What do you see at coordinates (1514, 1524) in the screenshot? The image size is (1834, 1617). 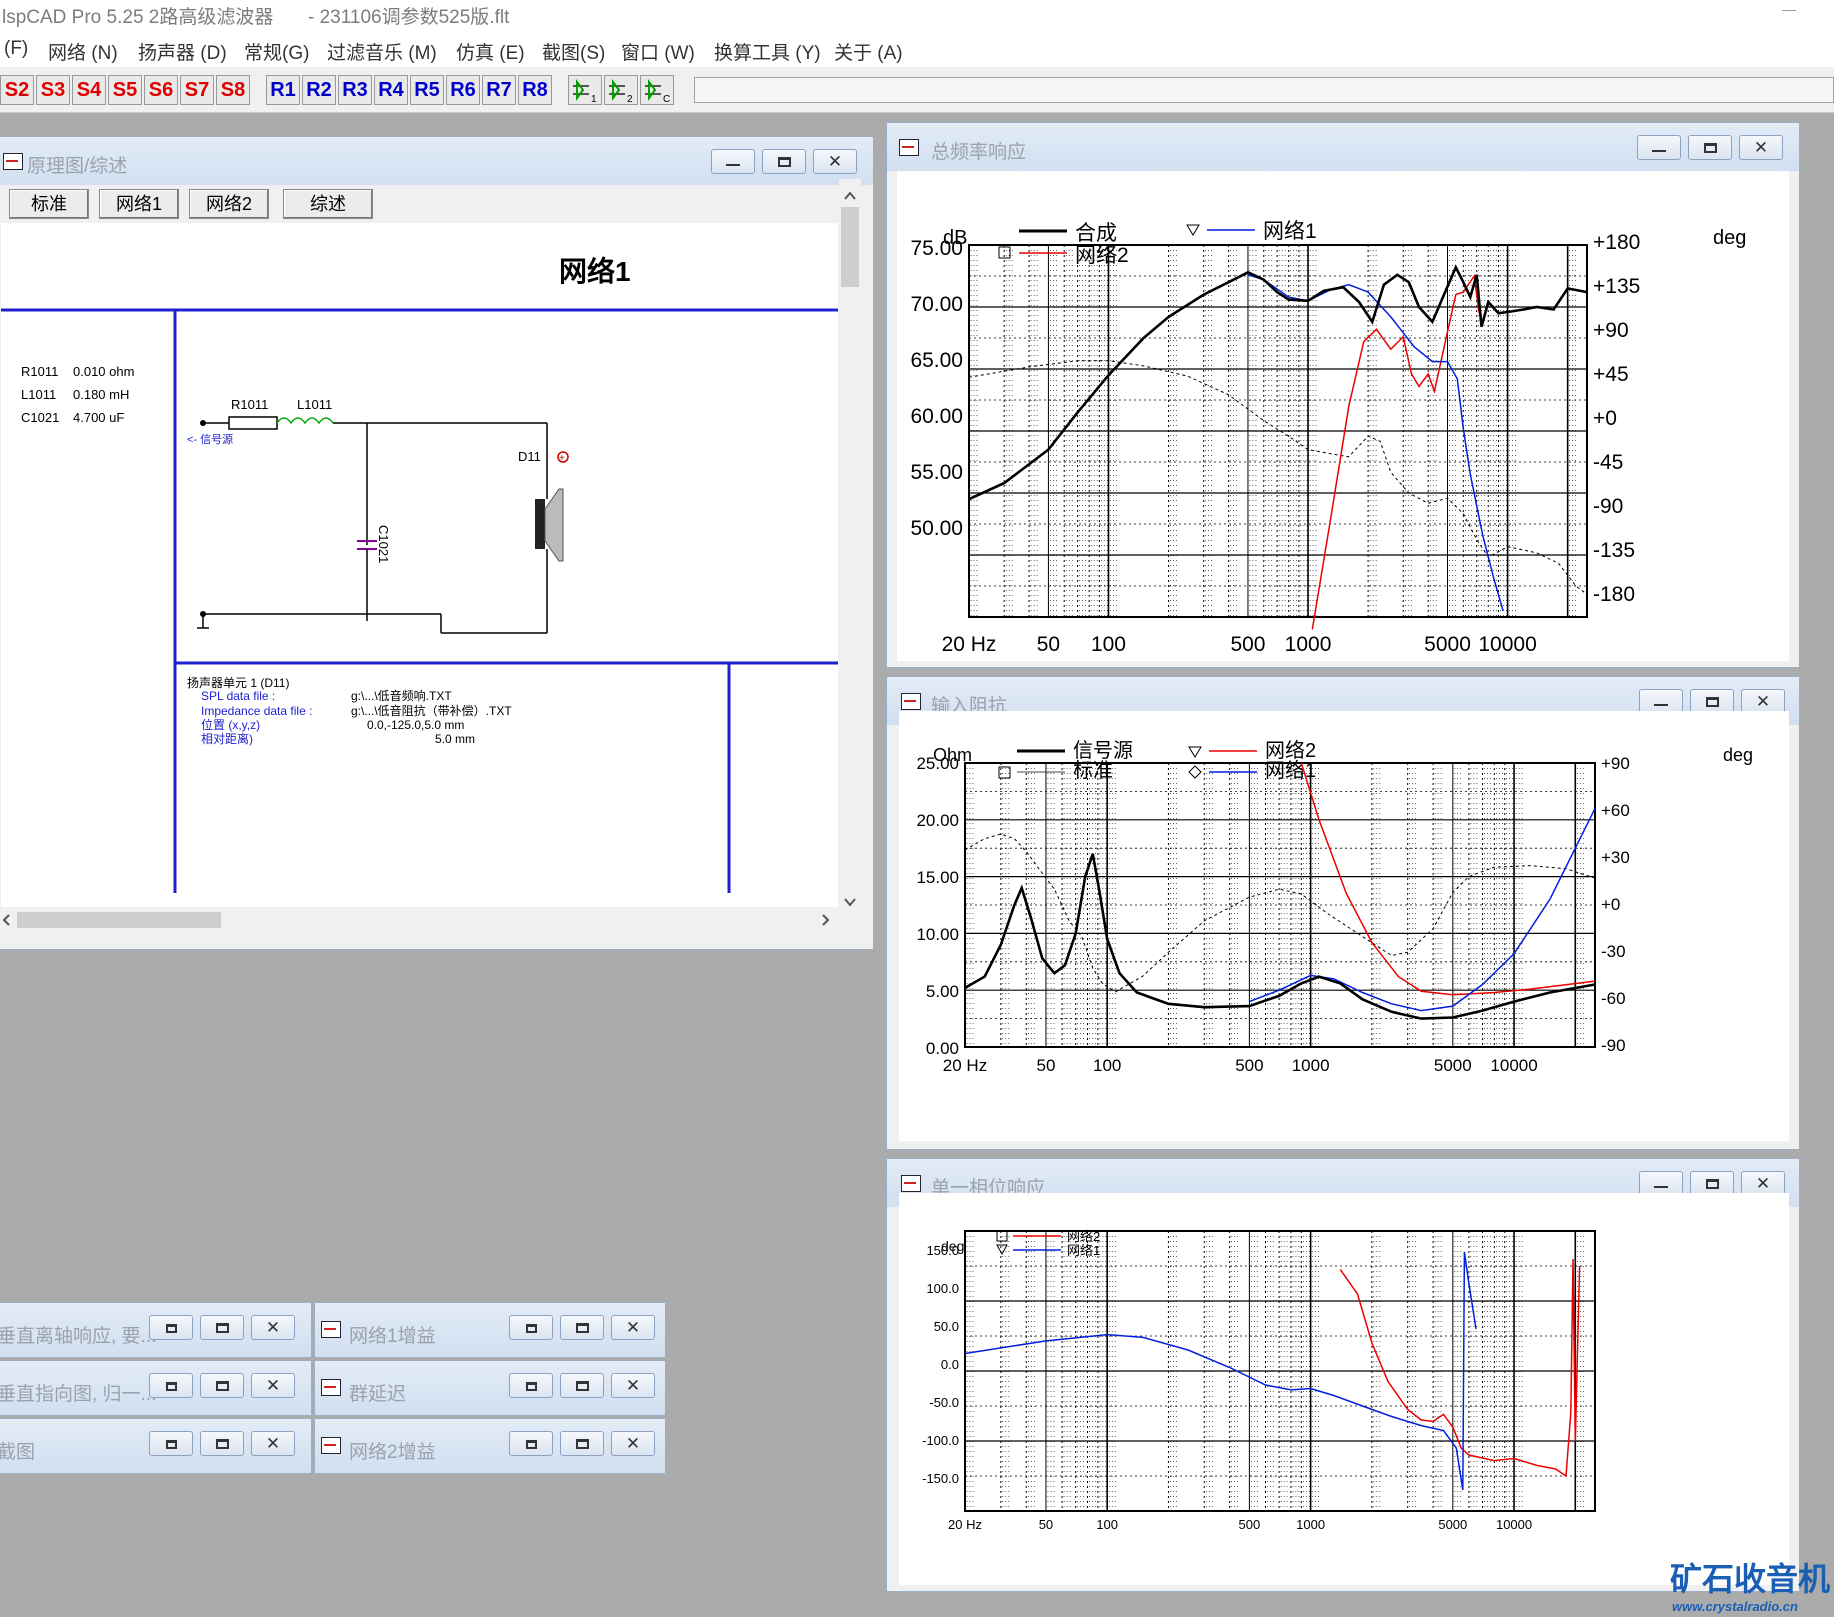 I see `phase-x-tick: 10000` at bounding box center [1514, 1524].